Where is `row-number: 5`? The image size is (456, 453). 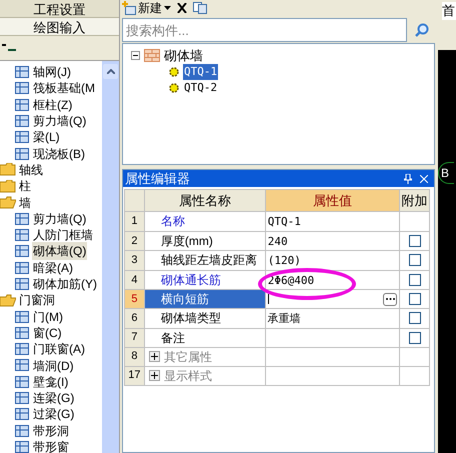 row-number: 5 is located at coordinates (134, 299).